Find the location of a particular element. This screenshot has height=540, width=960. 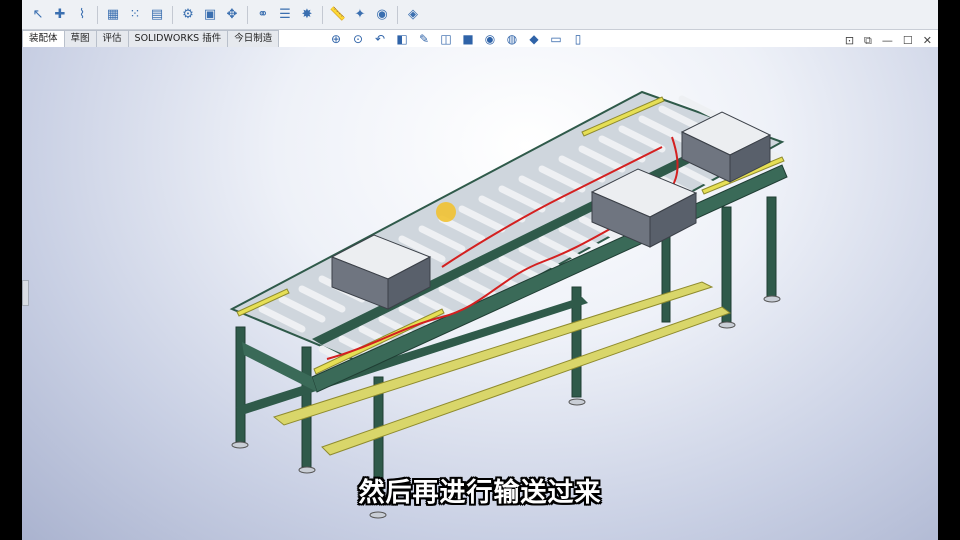

tab-1: 草图 is located at coordinates (80, 38).